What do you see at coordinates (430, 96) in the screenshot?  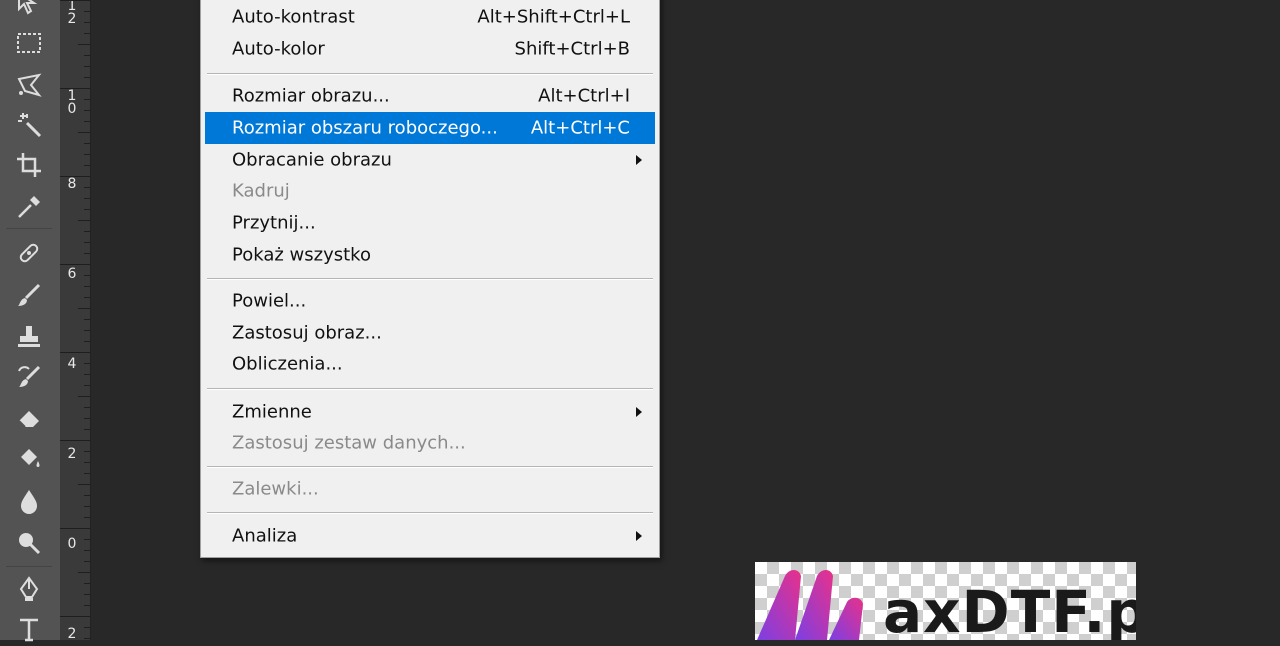 I see `menu-item: Rozmiar obrazu... Alt+Ctrl+I` at bounding box center [430, 96].